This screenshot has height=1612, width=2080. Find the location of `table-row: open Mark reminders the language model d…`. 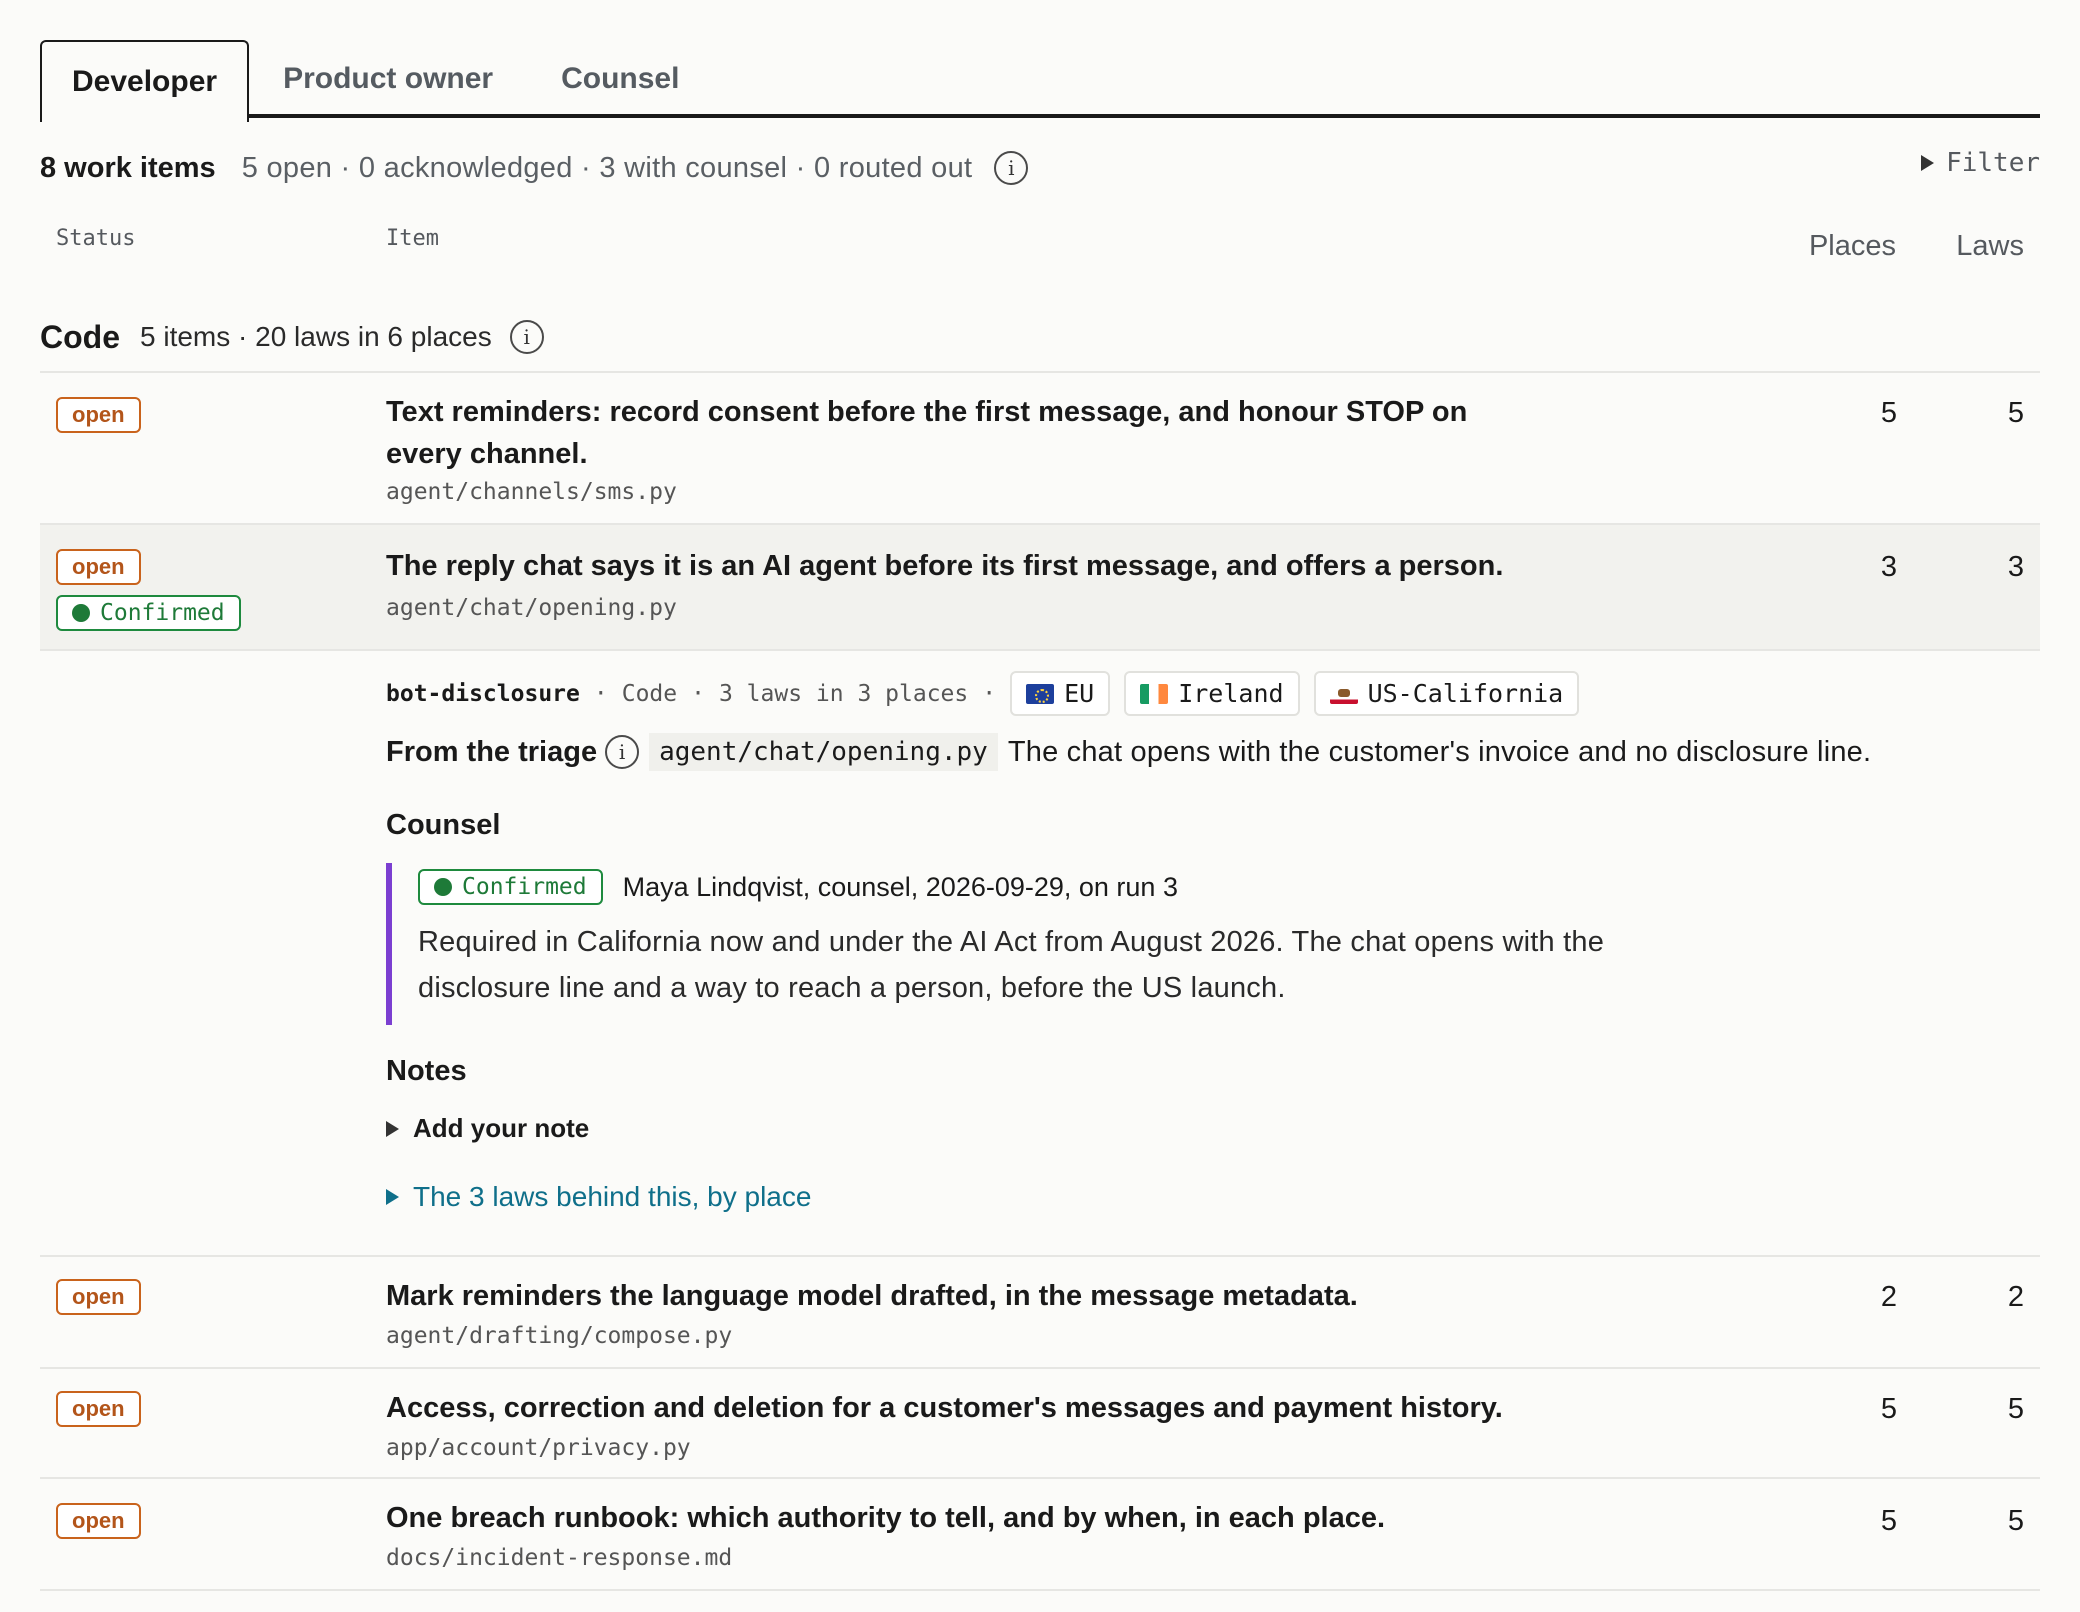

table-row: open Mark reminders the language model d… is located at coordinates (1040, 1313).